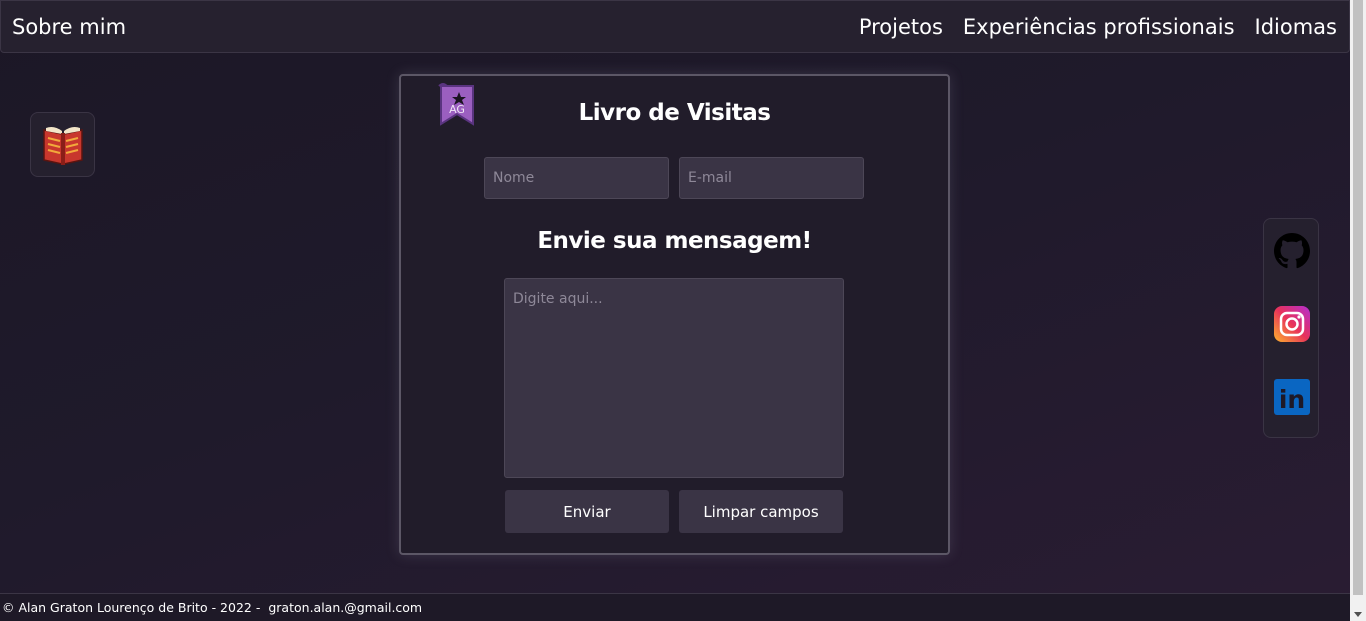  What do you see at coordinates (674, 113) in the screenshot?
I see `guestbook-title: Livro de Visitas` at bounding box center [674, 113].